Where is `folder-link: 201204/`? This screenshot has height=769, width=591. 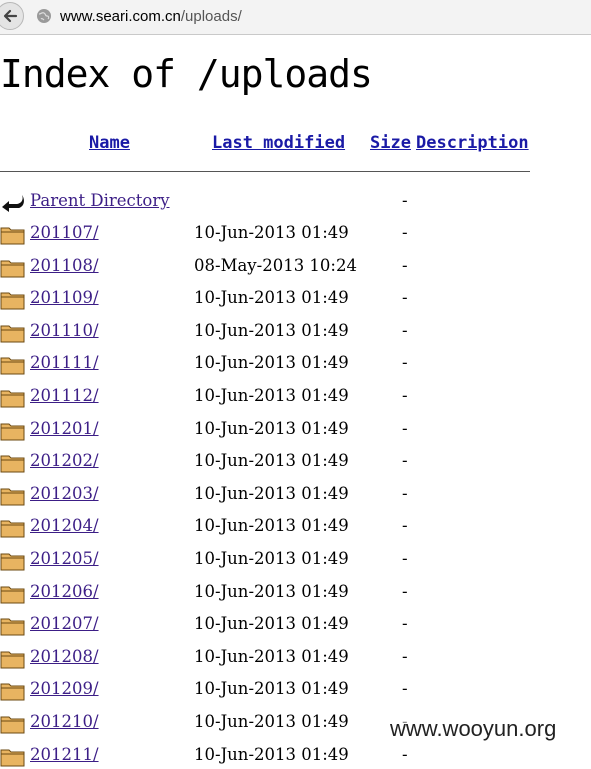
folder-link: 201204/ is located at coordinates (64, 525).